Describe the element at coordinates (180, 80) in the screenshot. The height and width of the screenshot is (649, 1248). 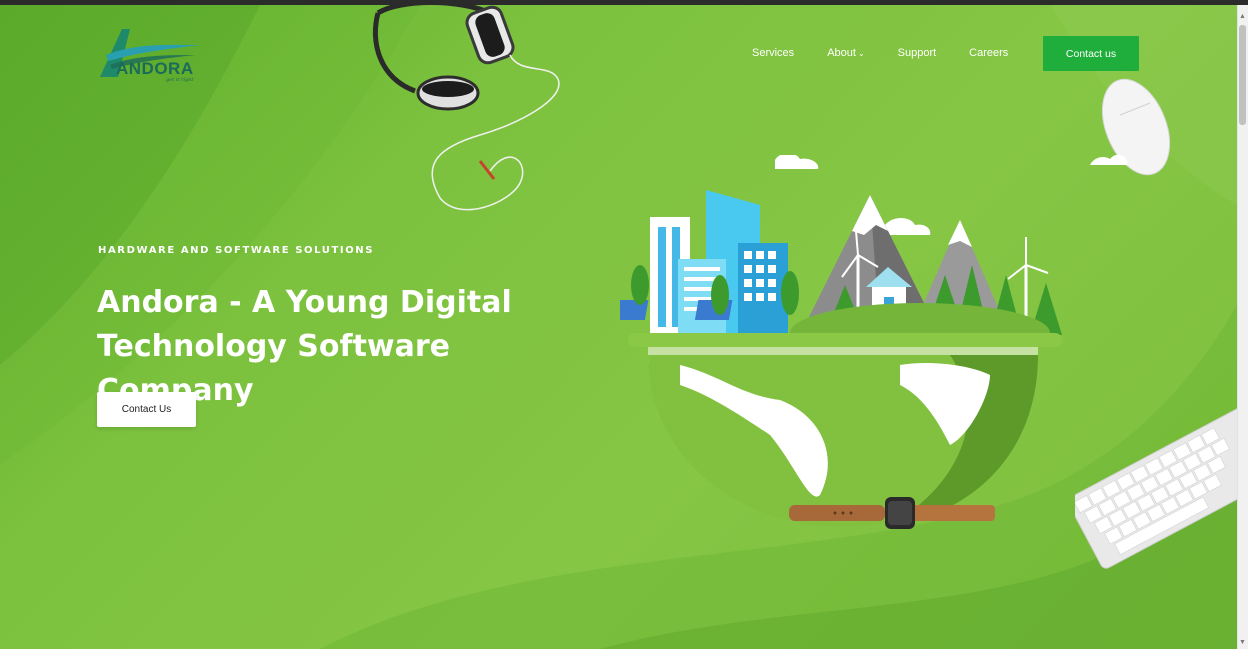
I see `logo-tagline: get it right` at that location.